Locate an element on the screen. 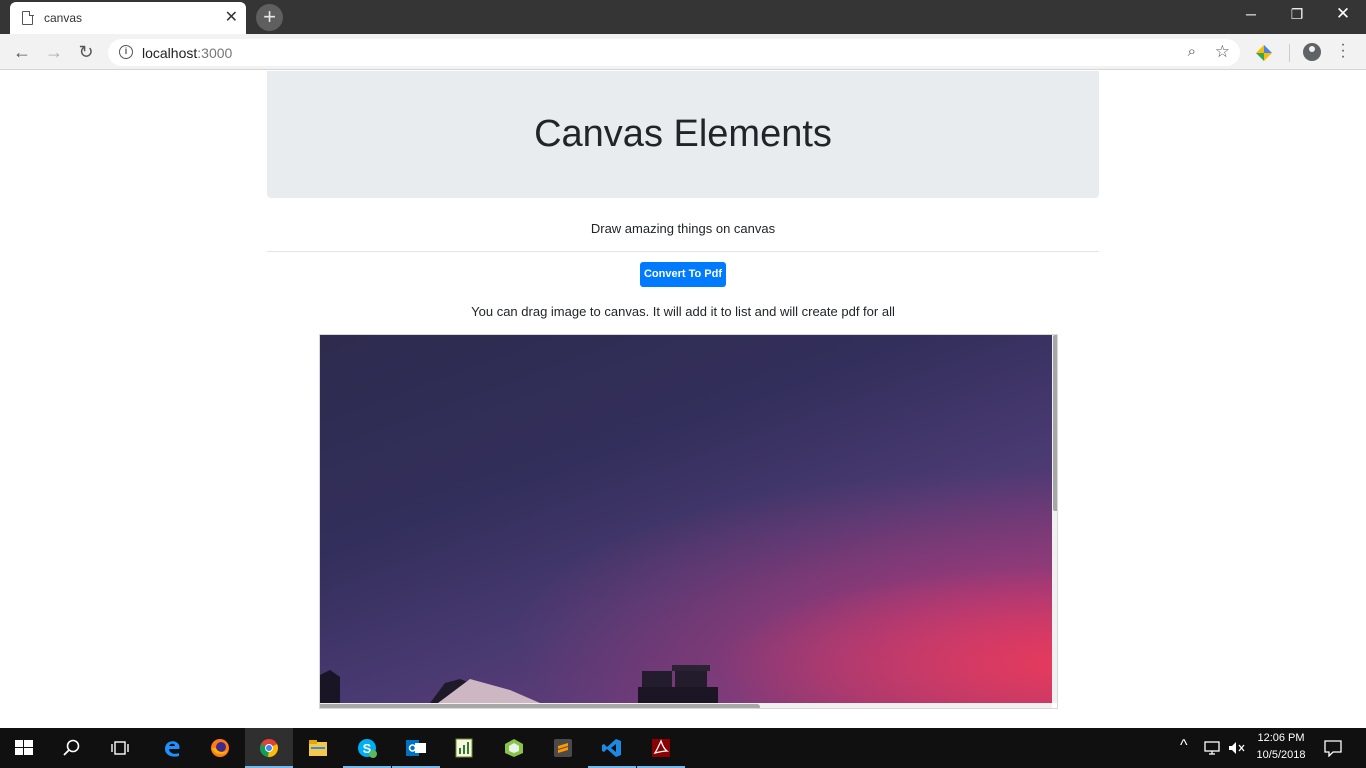 The width and height of the screenshot is (1366, 768). start-button is located at coordinates (24, 748).